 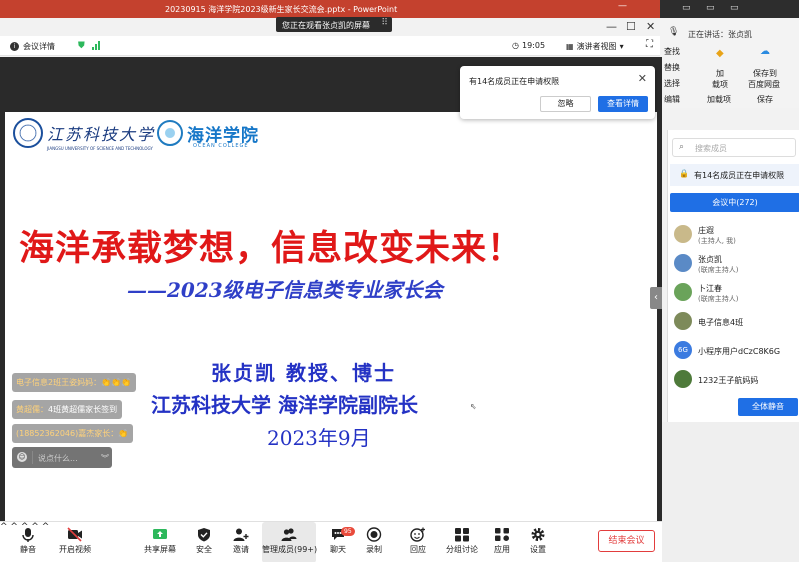 I want to click on collapse-panel-arrow: ‹, so click(x=656, y=298).